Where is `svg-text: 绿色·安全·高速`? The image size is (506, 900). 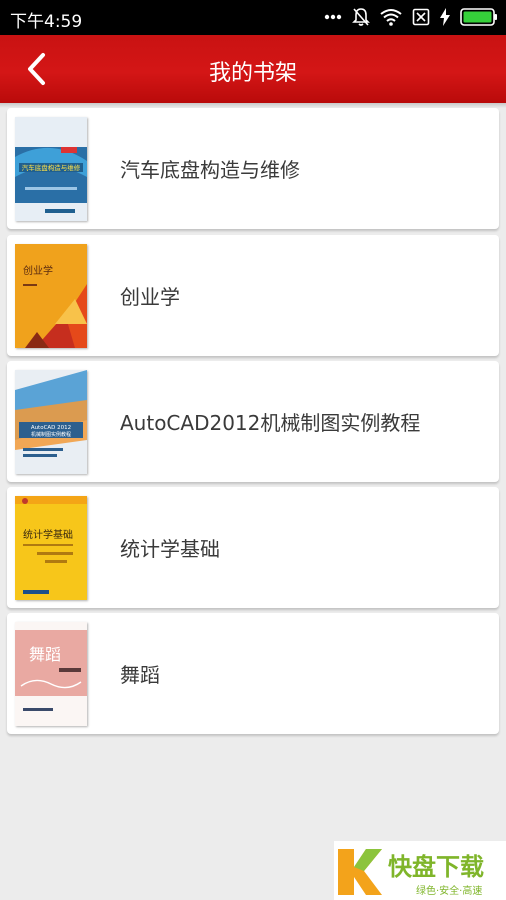 svg-text: 绿色·安全·高速 is located at coordinates (449, 890).